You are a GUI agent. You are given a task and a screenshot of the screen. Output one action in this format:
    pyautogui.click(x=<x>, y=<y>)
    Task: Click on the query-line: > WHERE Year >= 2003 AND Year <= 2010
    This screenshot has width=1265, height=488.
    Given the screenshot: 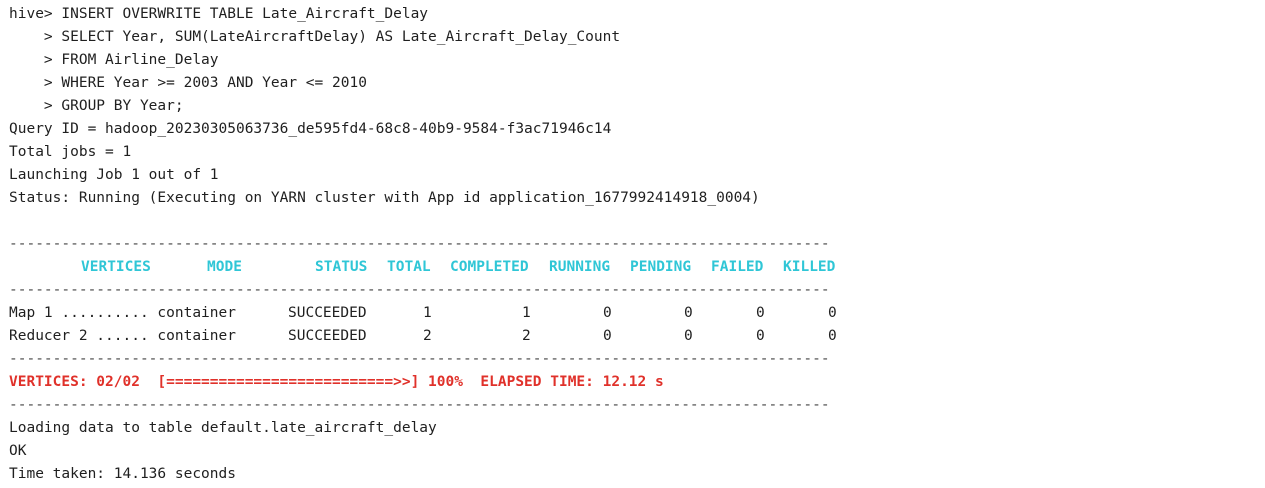 What is the action you would take?
    pyautogui.click(x=188, y=83)
    